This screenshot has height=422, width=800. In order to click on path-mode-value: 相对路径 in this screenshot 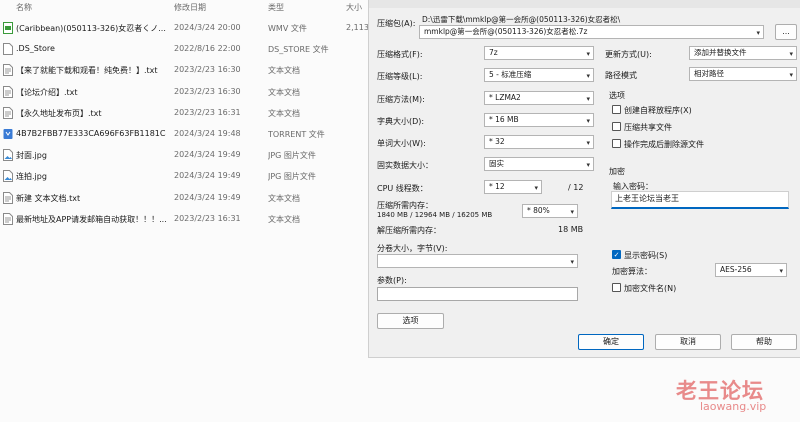, I will do `click(709, 73)`.